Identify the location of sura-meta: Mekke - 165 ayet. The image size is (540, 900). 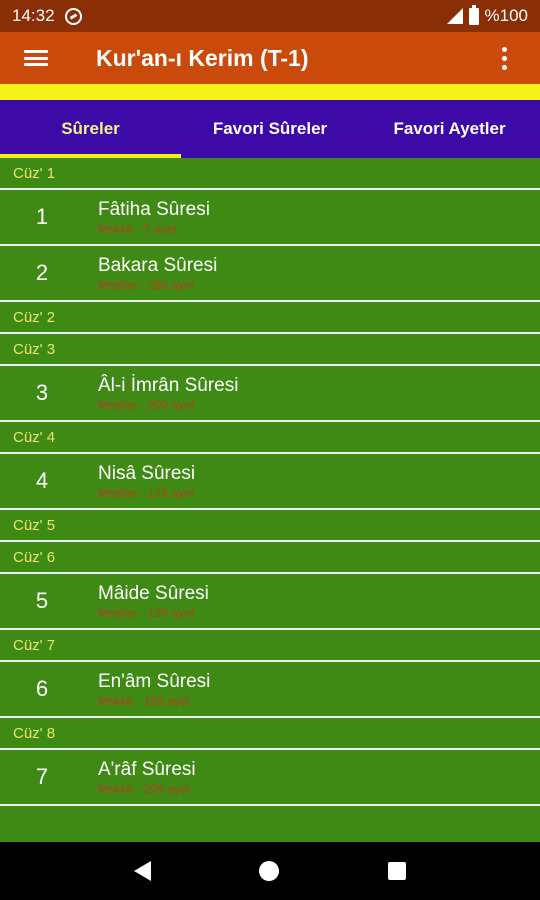
(144, 700).